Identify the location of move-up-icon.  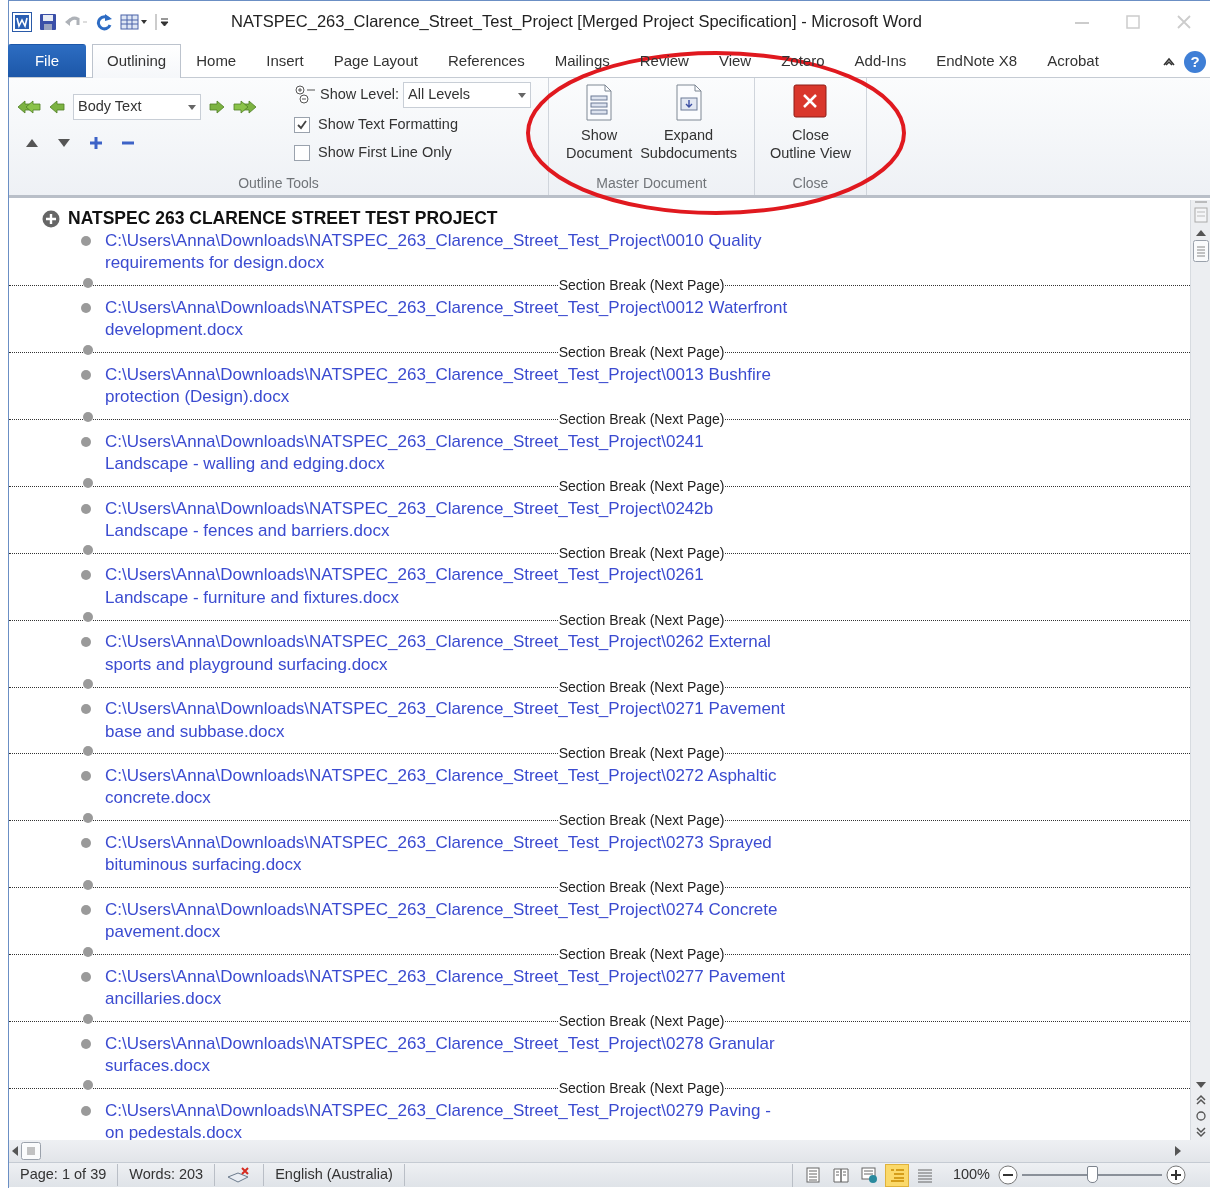
(32, 143).